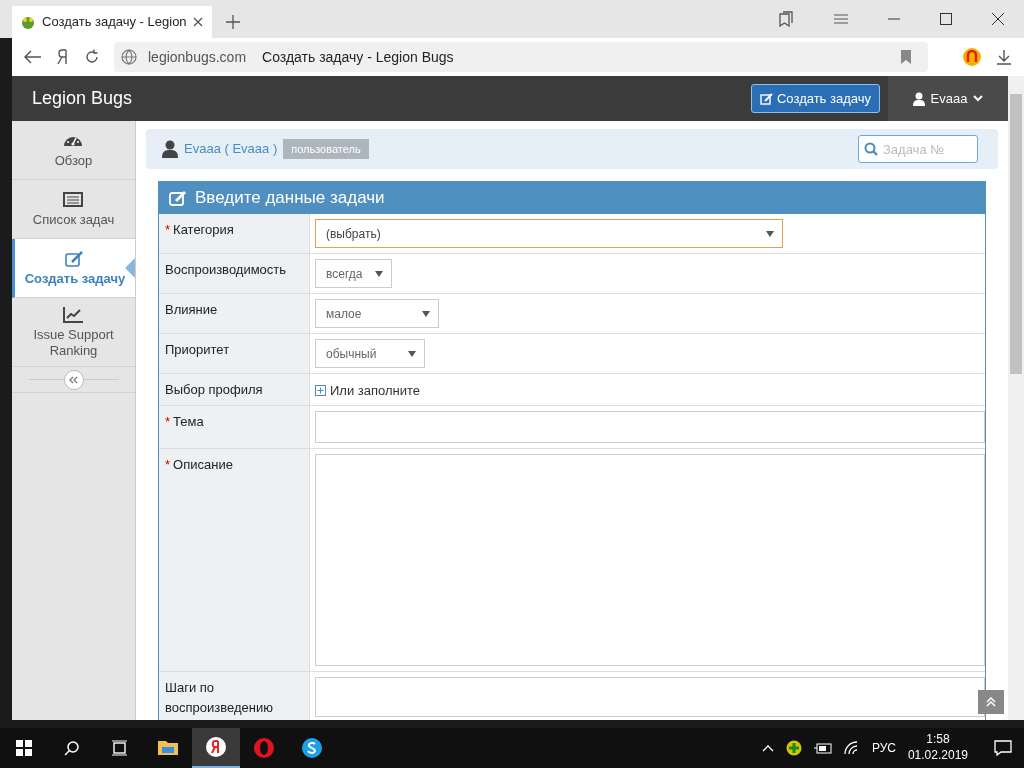 The width and height of the screenshot is (1024, 768). Describe the element at coordinates (815, 98) in the screenshot. I see `create-task-button: Создать задачу` at that location.